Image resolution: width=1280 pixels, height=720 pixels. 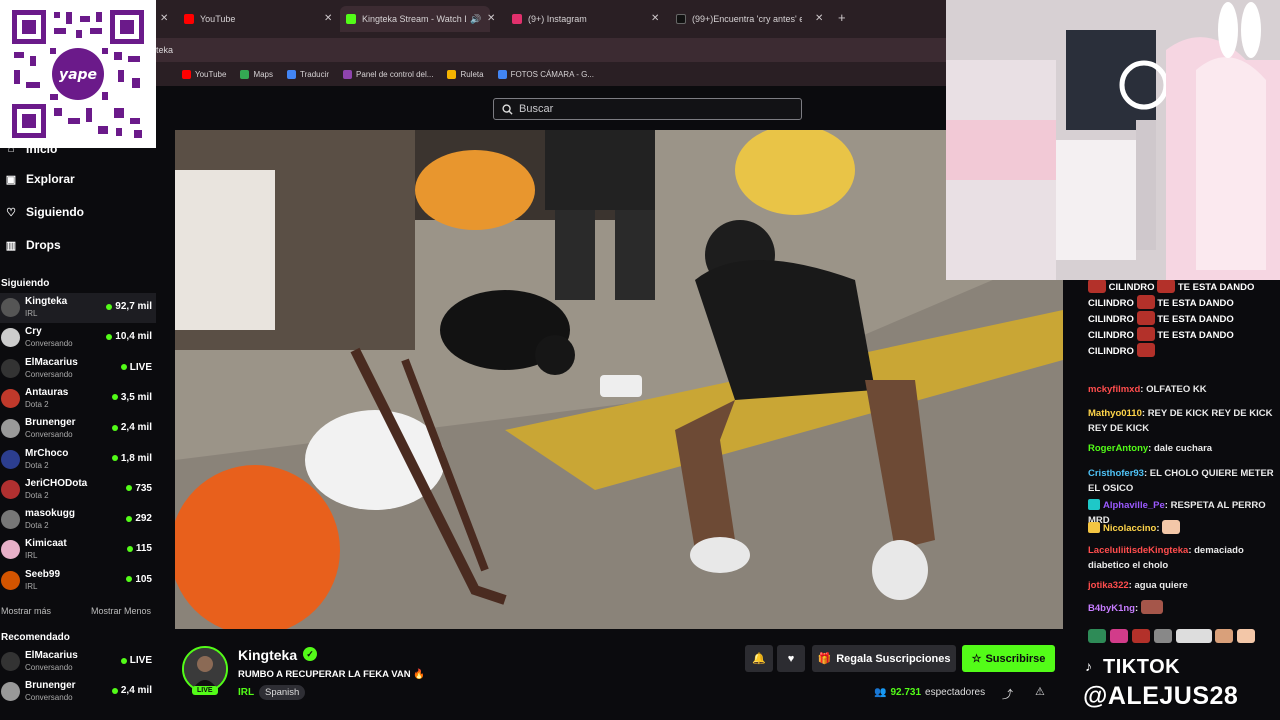 I want to click on channel-row-seeb99: Seeb99 IRL 105, so click(x=78, y=581).